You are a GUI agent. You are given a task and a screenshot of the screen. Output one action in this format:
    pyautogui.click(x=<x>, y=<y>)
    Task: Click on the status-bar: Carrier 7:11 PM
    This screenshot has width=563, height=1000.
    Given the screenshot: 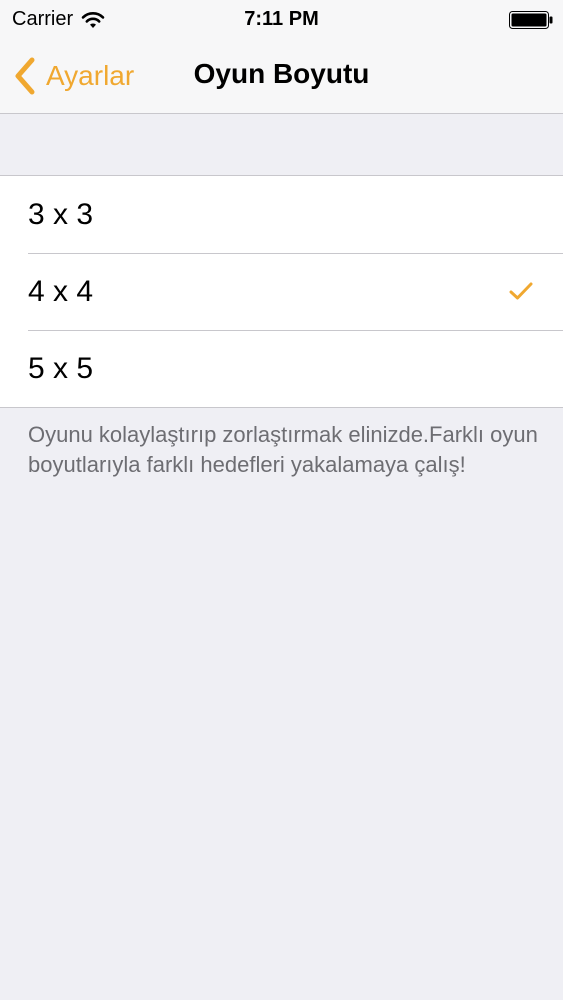 What is the action you would take?
    pyautogui.click(x=281, y=20)
    